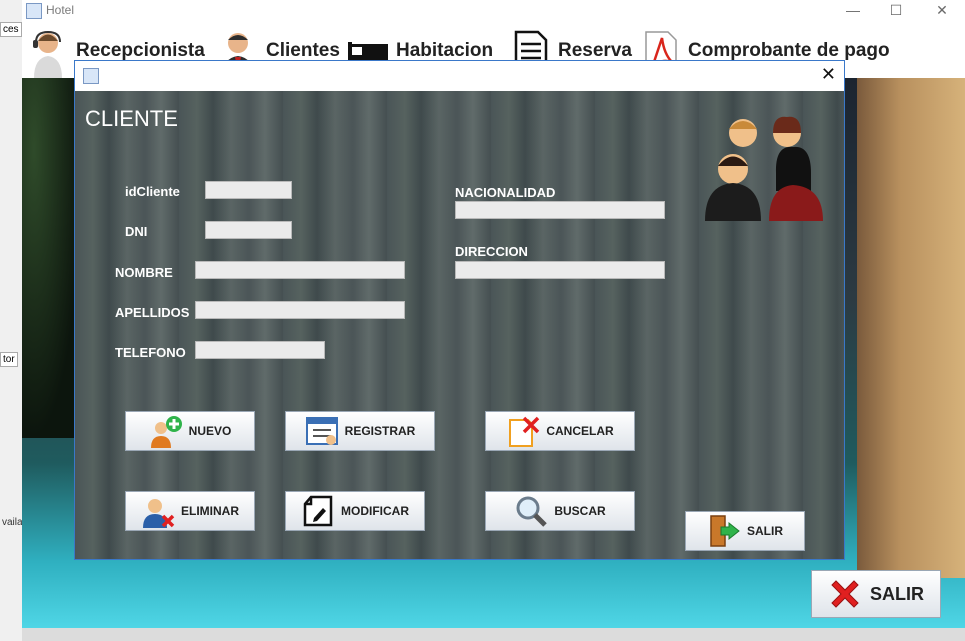  Describe the element at coordinates (897, 593) in the screenshot. I see `main-salir-label: SALIR` at that location.